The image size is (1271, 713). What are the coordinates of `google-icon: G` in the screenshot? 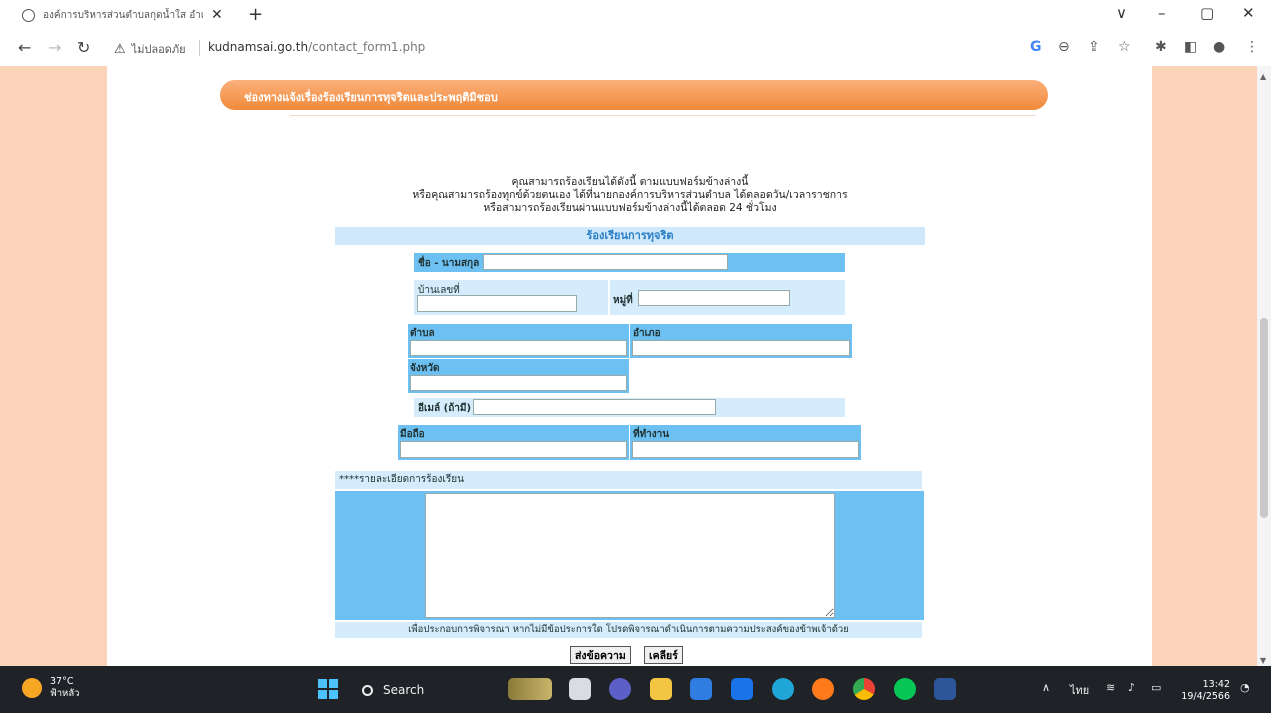 It's located at (1036, 47).